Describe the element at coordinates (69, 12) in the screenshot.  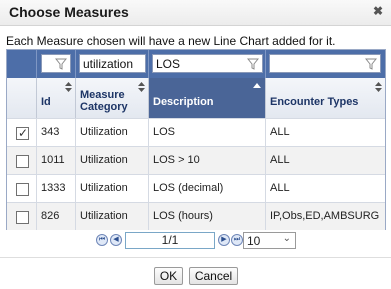
I see `dialog-title: Choose Measures` at that location.